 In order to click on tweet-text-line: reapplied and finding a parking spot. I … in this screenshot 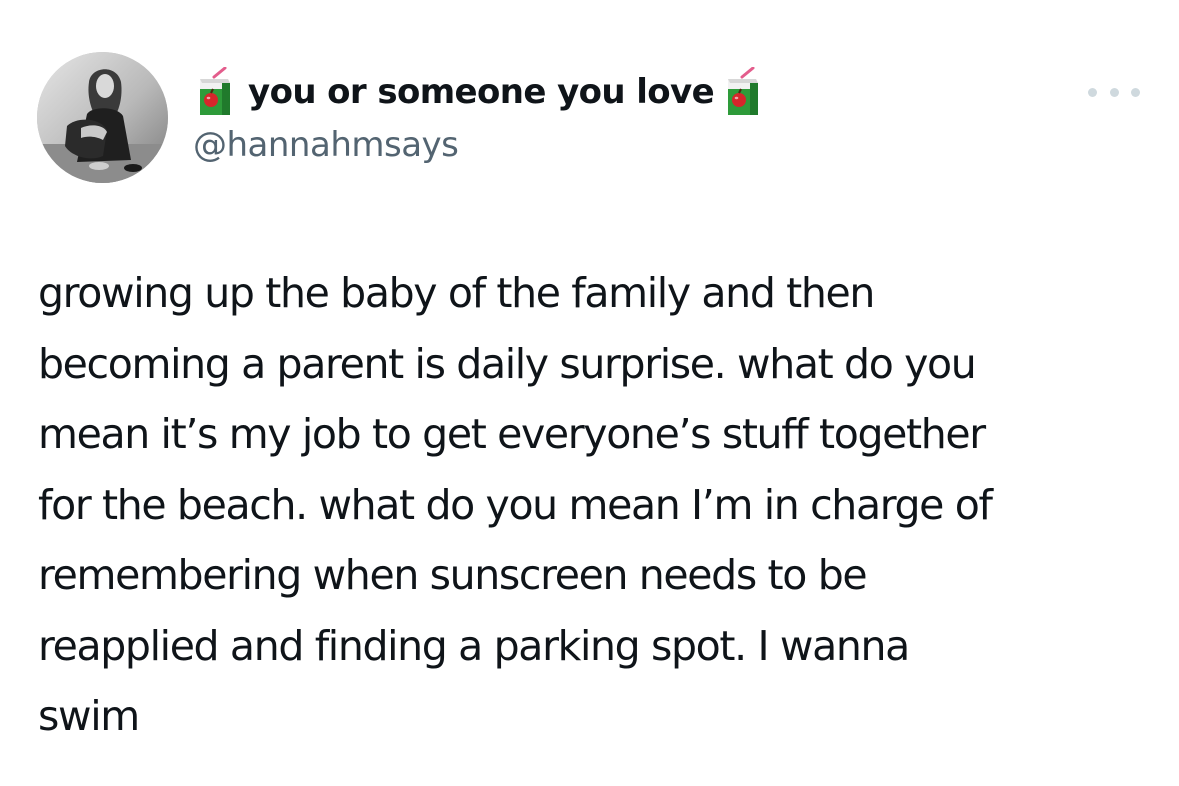, I will do `click(474, 645)`.